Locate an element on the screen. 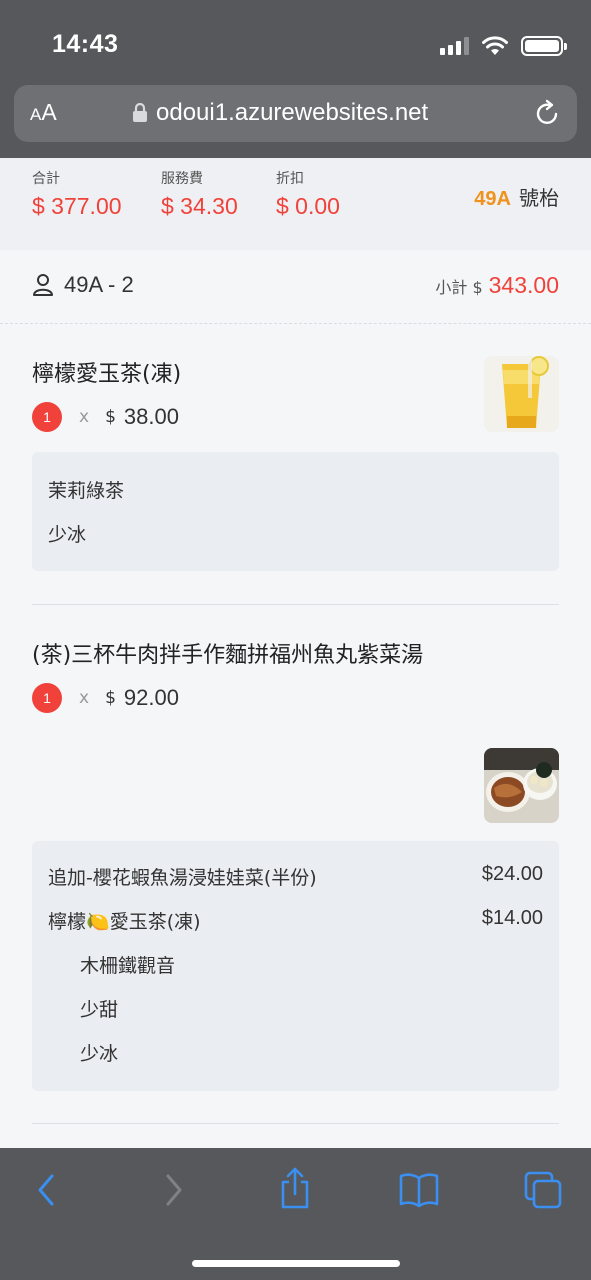 This screenshot has height=1280, width=591. item-price: 92.00 is located at coordinates (151, 697).